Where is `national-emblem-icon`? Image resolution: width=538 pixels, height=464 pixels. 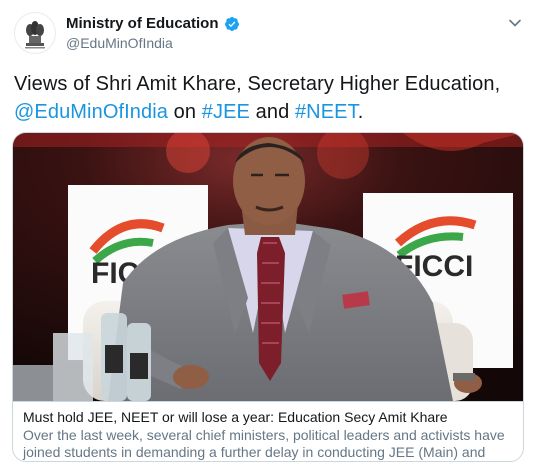
national-emblem-icon is located at coordinates (35, 35).